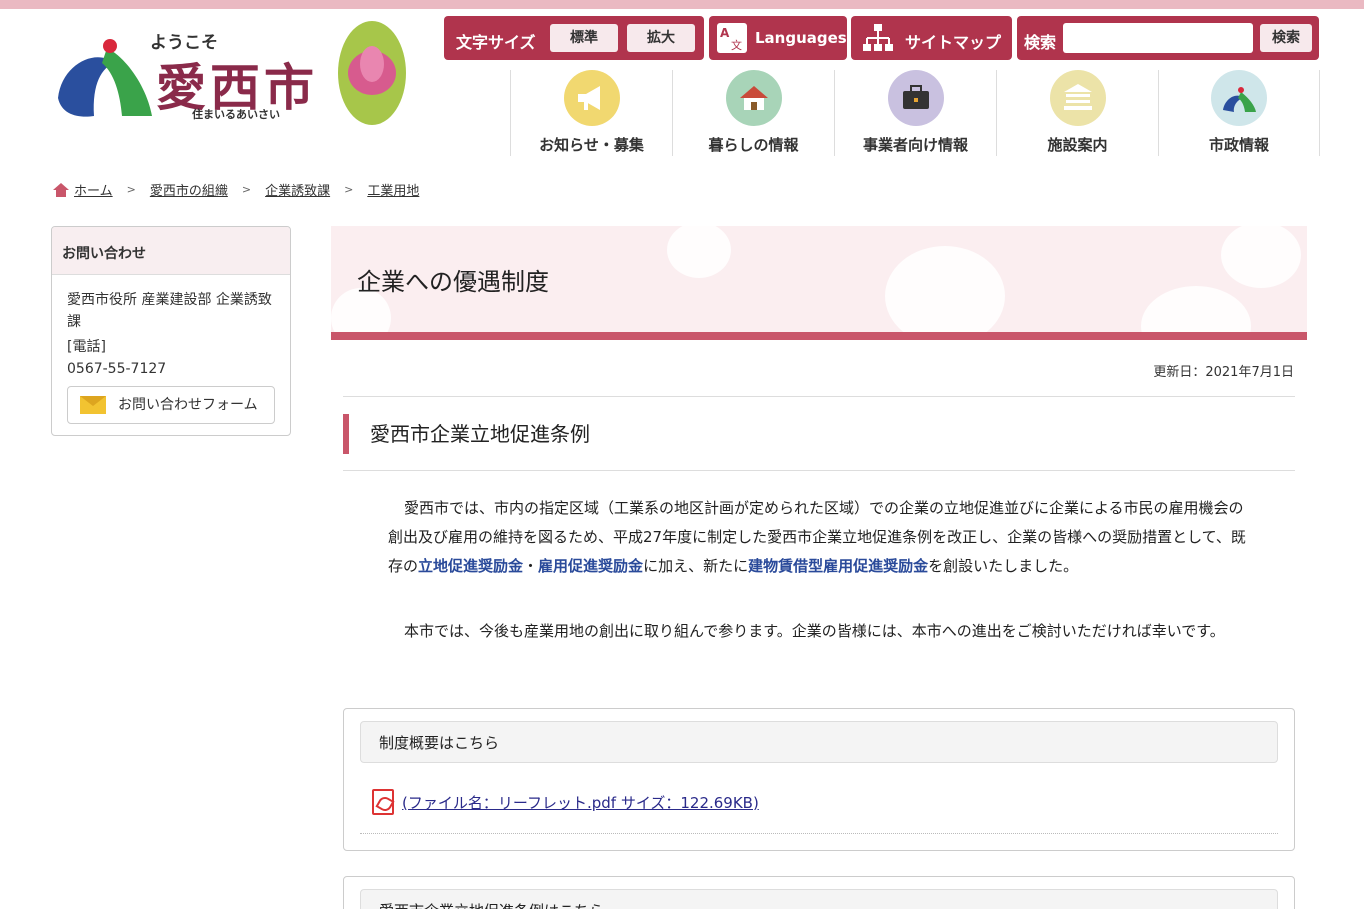  What do you see at coordinates (819, 779) in the screenshot?
I see `file-box-overview: 制度概要はこちら (ファイル名：リーフレット.pdf サイズ：122.69KB)` at bounding box center [819, 779].